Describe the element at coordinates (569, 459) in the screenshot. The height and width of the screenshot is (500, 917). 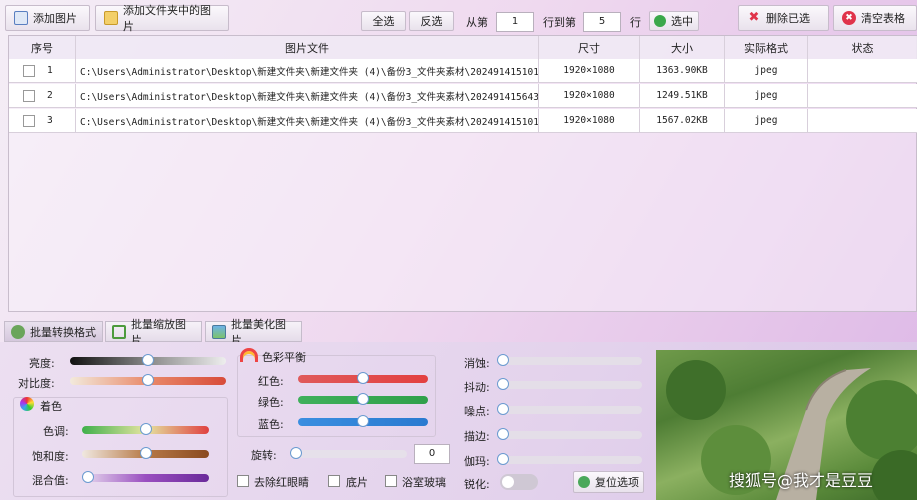
I see `gamma-slider` at that location.